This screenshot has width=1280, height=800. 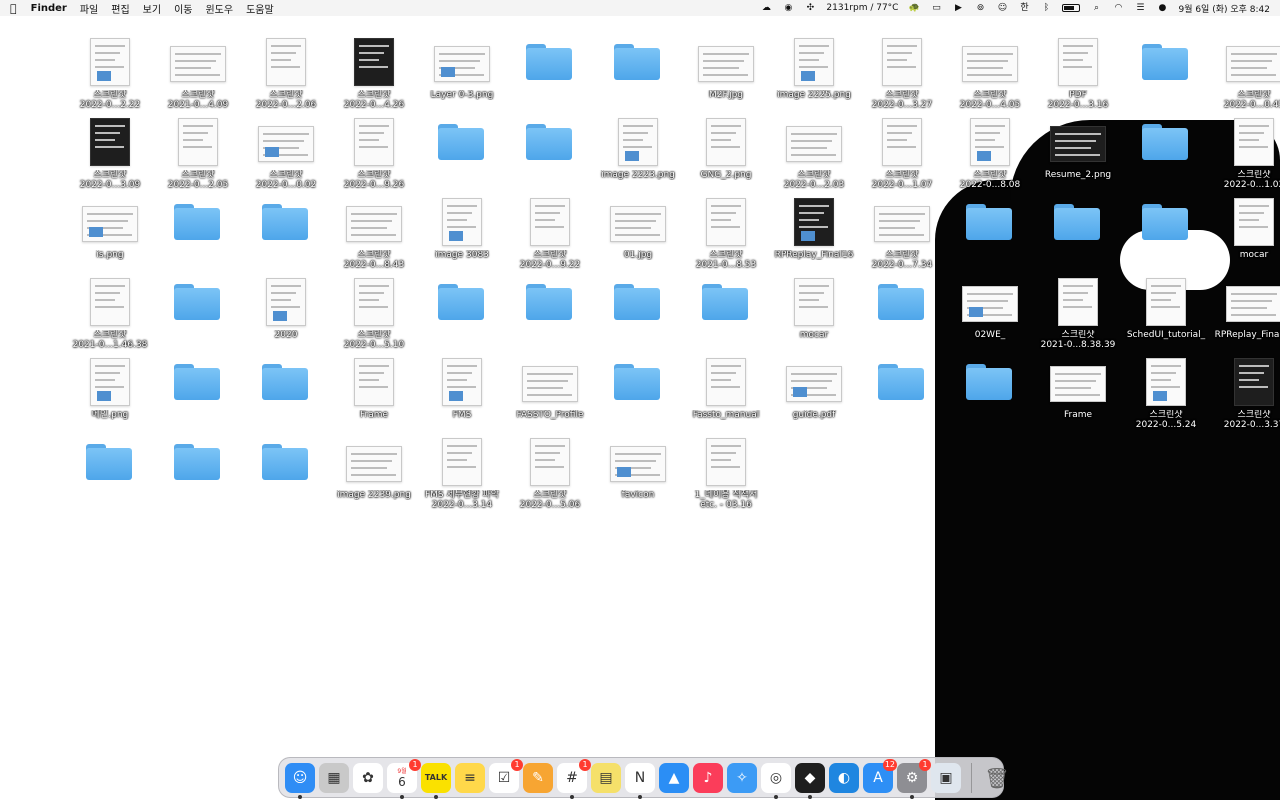 I want to click on desktop-file: 스크린샷 2022-0...2.22, so click(x=110, y=78).